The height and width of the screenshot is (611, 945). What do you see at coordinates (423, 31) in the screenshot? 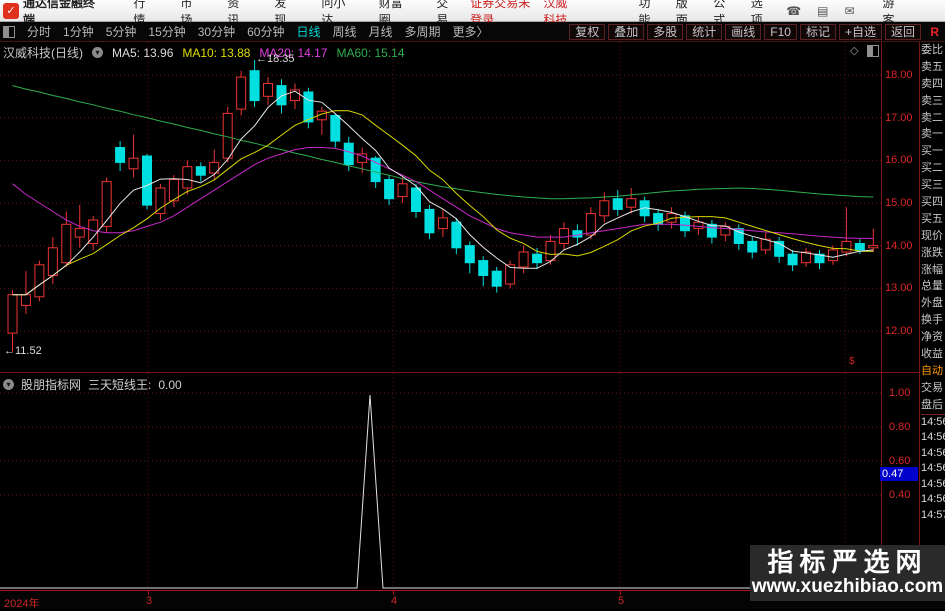
I see `tf-multi-period: 多周期` at bounding box center [423, 31].